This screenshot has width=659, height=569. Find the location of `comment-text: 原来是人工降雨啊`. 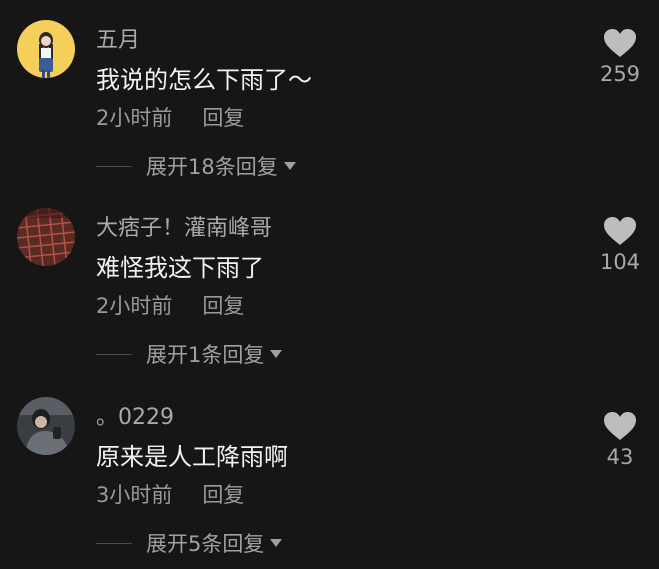

comment-text: 原来是人工降雨啊 is located at coordinates (192, 457).